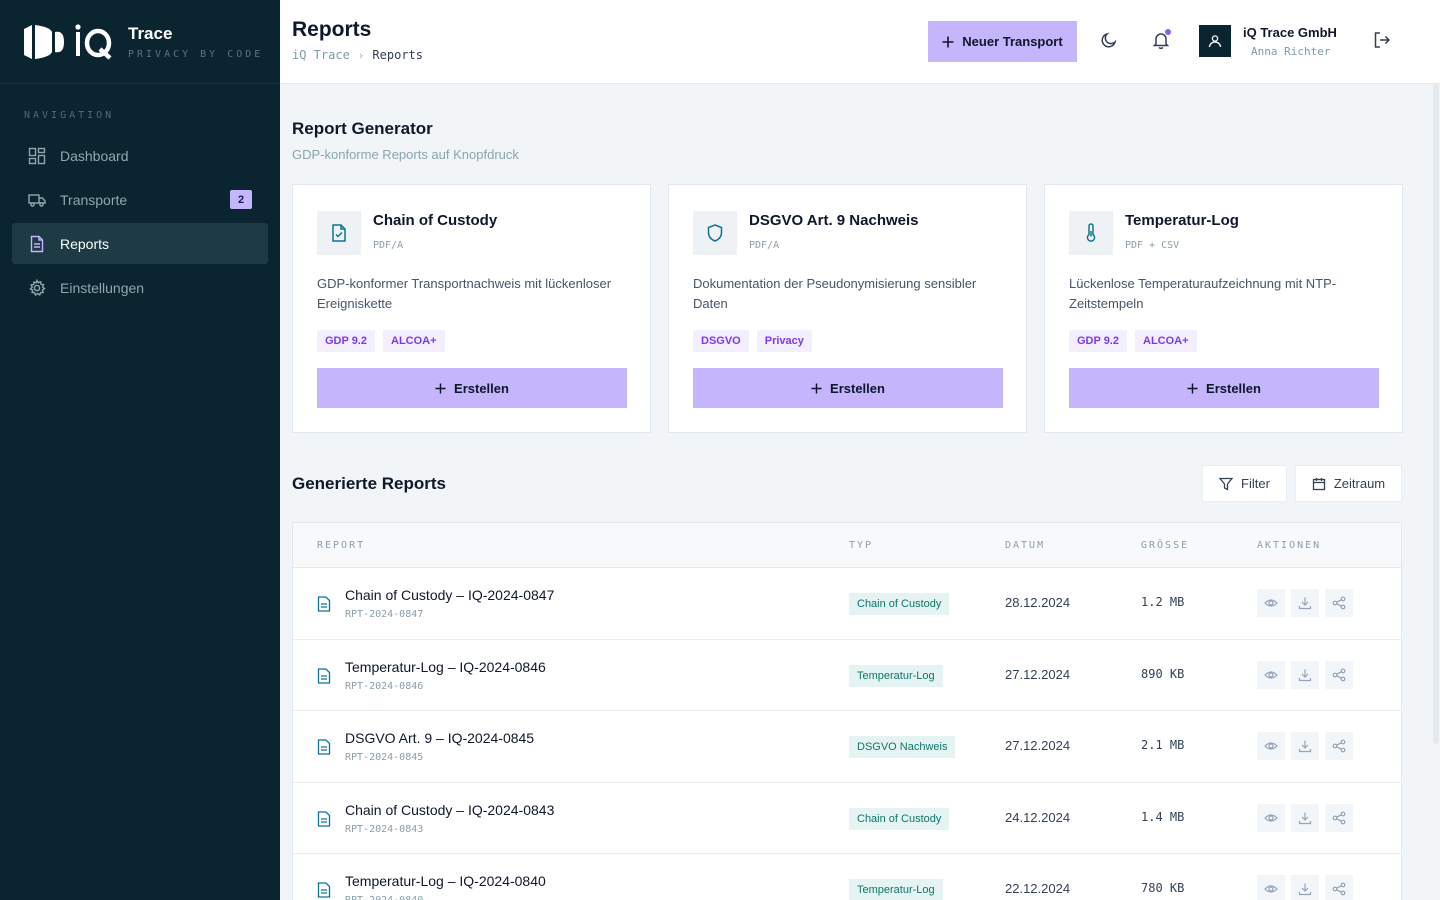 The height and width of the screenshot is (900, 1440). Describe the element at coordinates (140, 199) in the screenshot. I see `sidebar-item-transporte: Transporte 2` at that location.